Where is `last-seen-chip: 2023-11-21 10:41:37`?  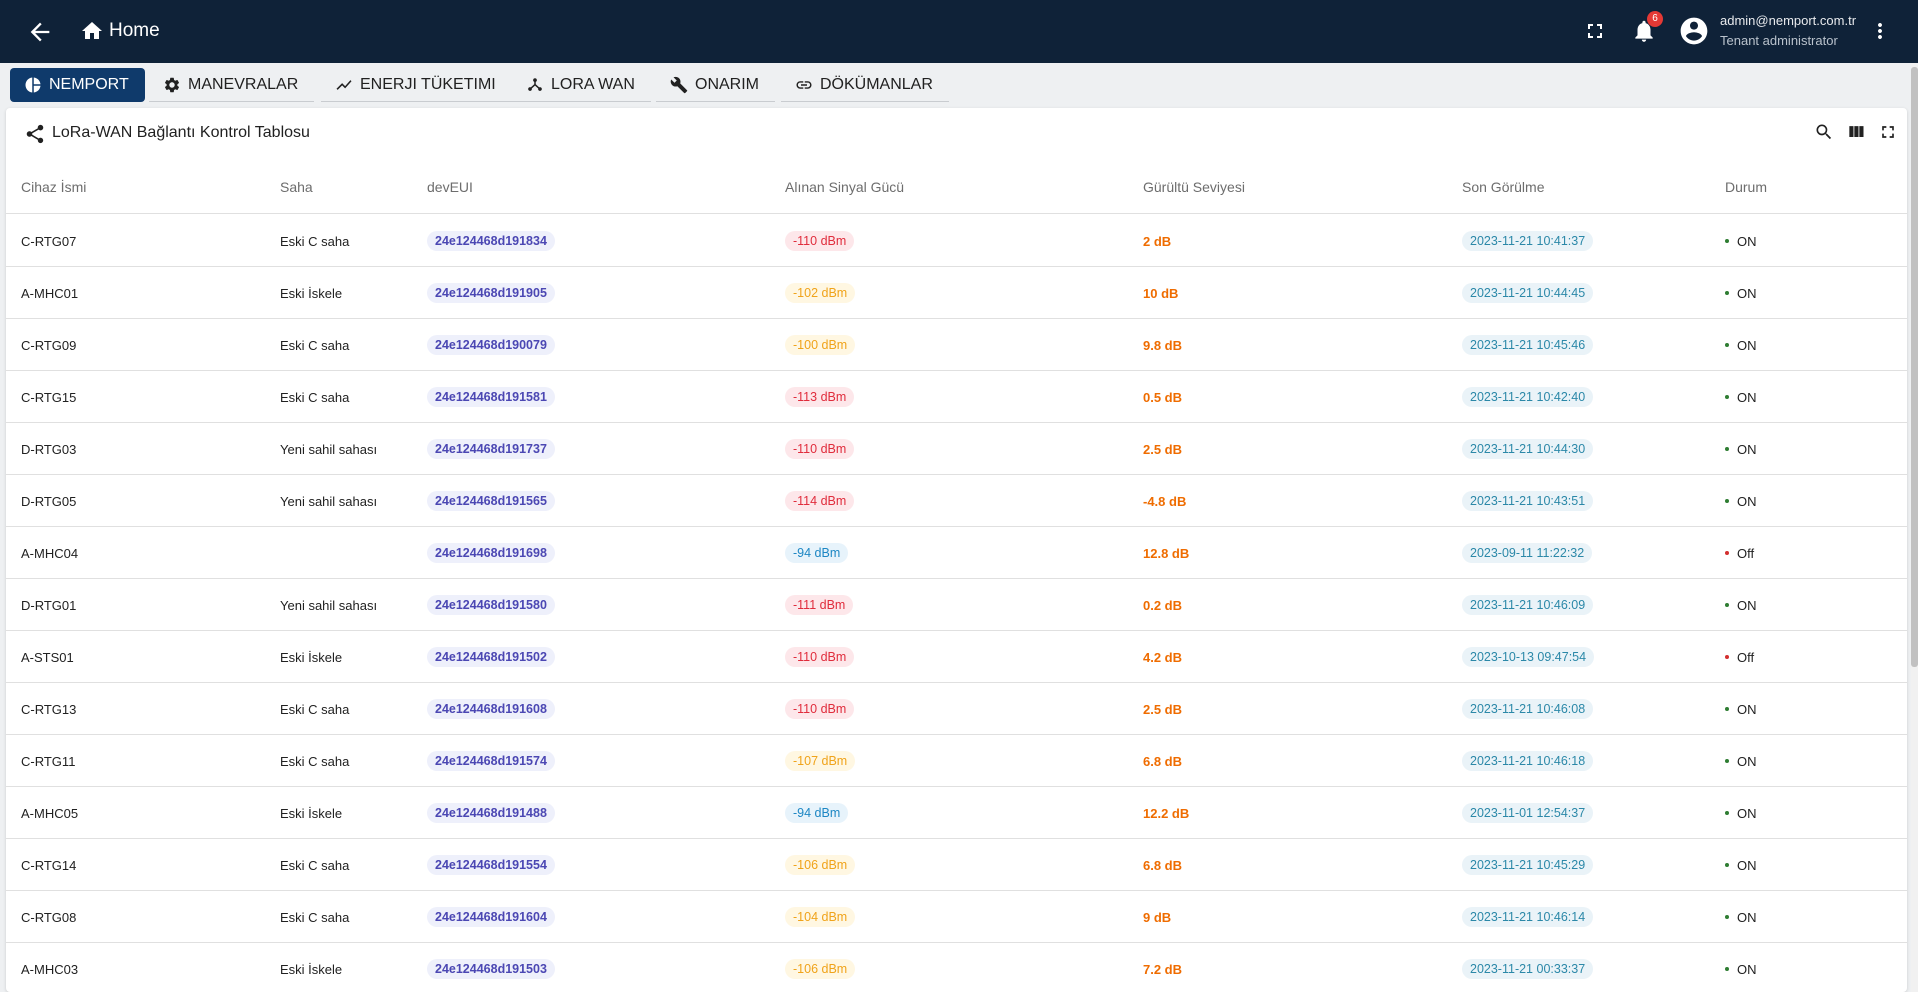
last-seen-chip: 2023-11-21 10:41:37 is located at coordinates (1528, 241).